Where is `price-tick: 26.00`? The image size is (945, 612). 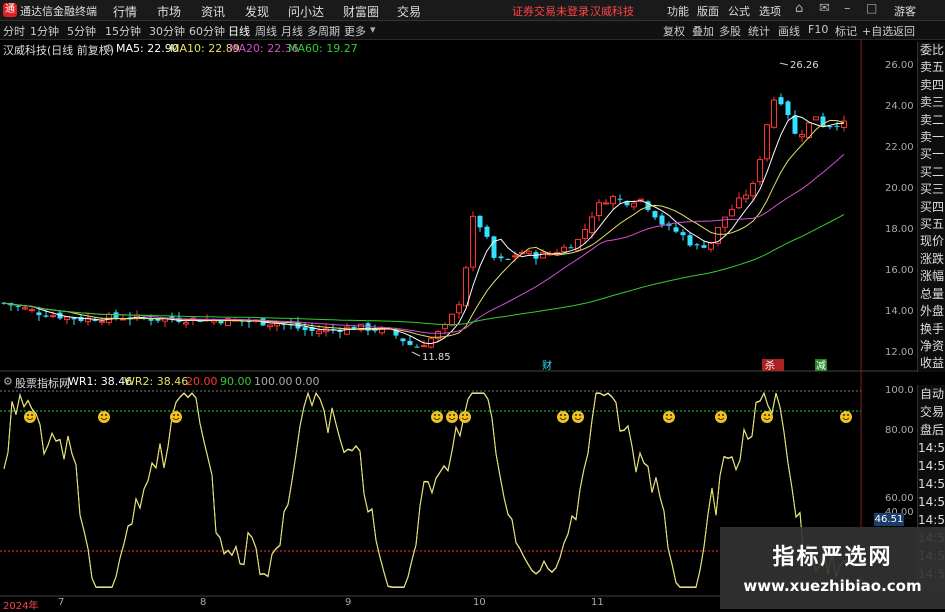 price-tick: 26.00 is located at coordinates (899, 65).